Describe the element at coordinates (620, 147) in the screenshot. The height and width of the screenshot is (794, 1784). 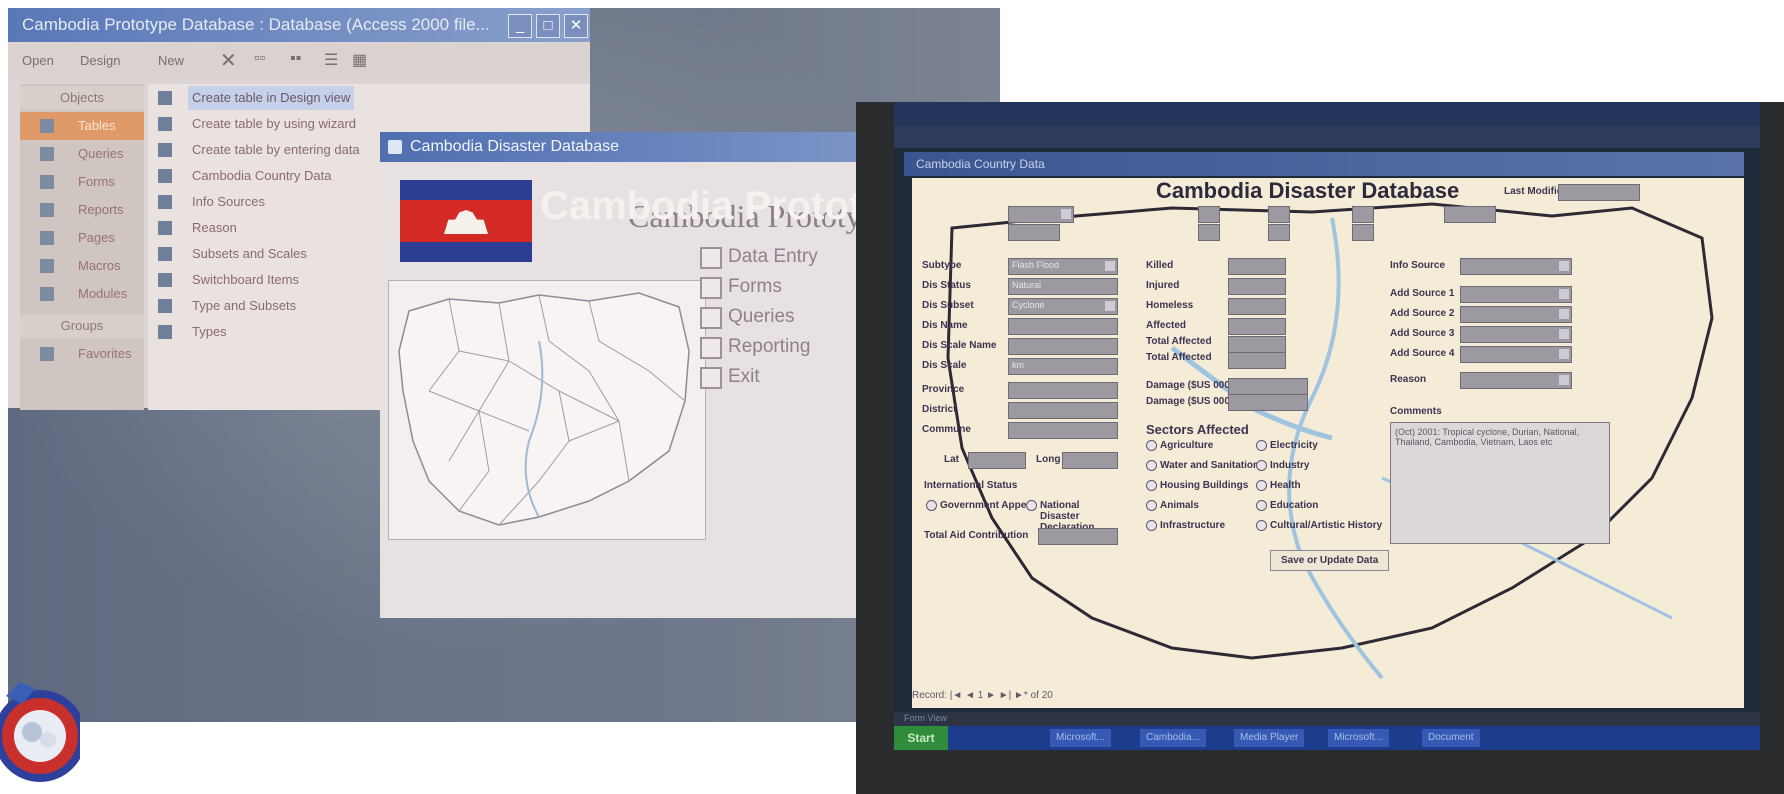
I see `switchboard-titlebar: Cambodia Disaster Database` at that location.